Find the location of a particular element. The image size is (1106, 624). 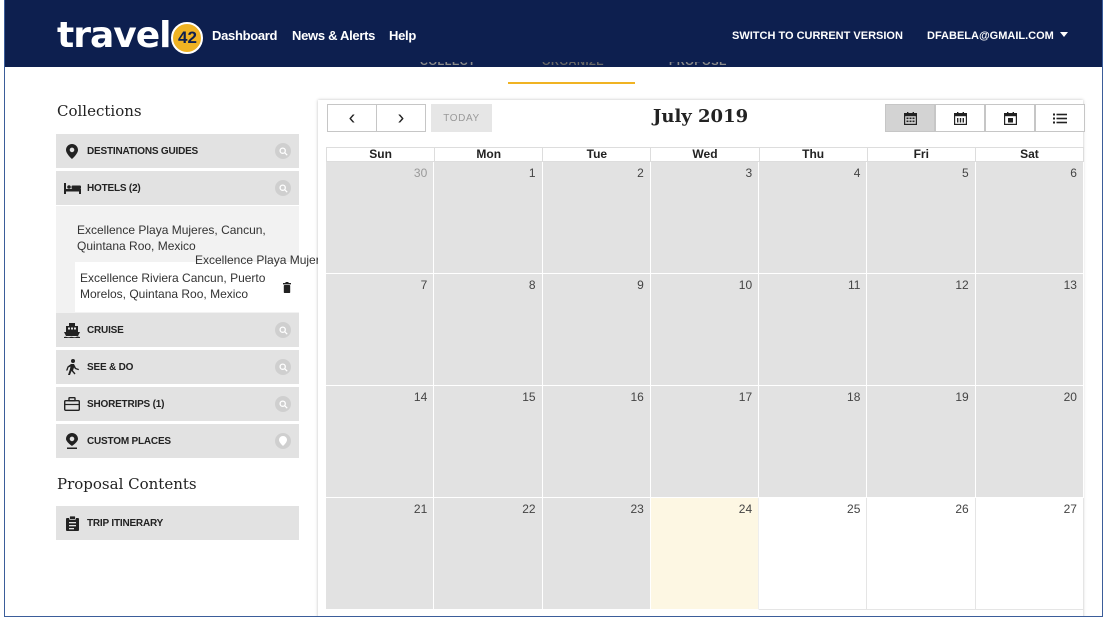

calendar-day-cell: 30 is located at coordinates (380, 218).